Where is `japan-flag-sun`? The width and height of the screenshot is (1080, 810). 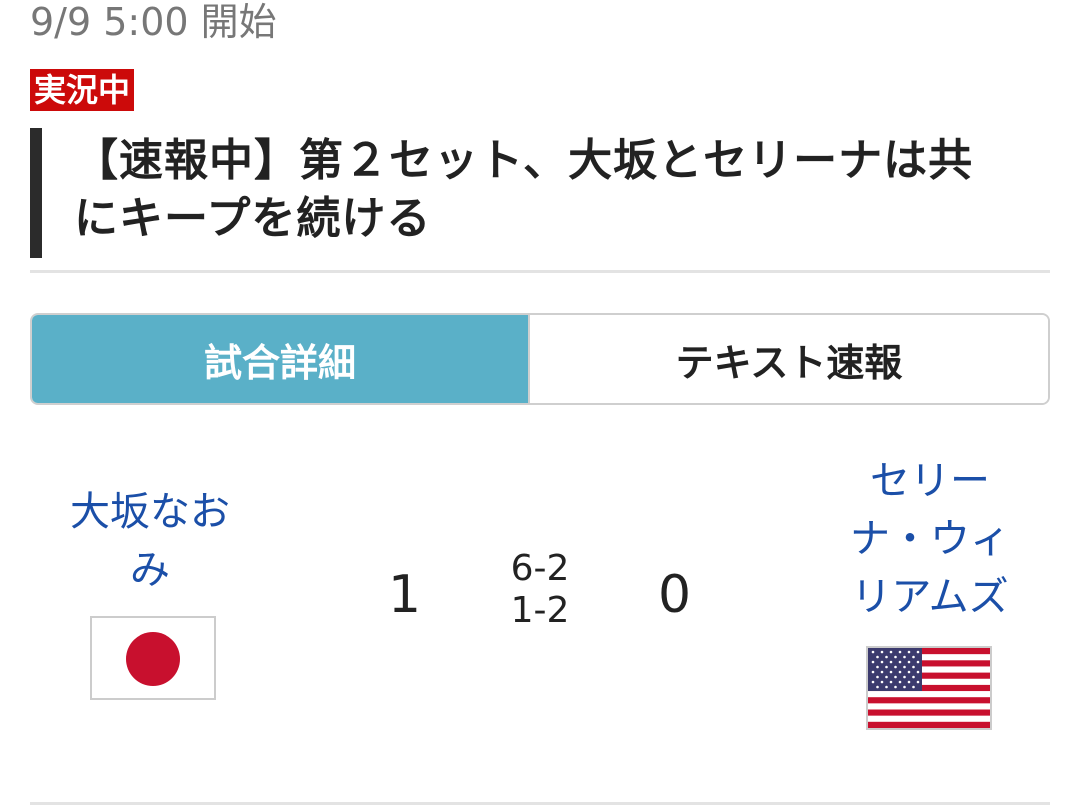
japan-flag-sun is located at coordinates (153, 659).